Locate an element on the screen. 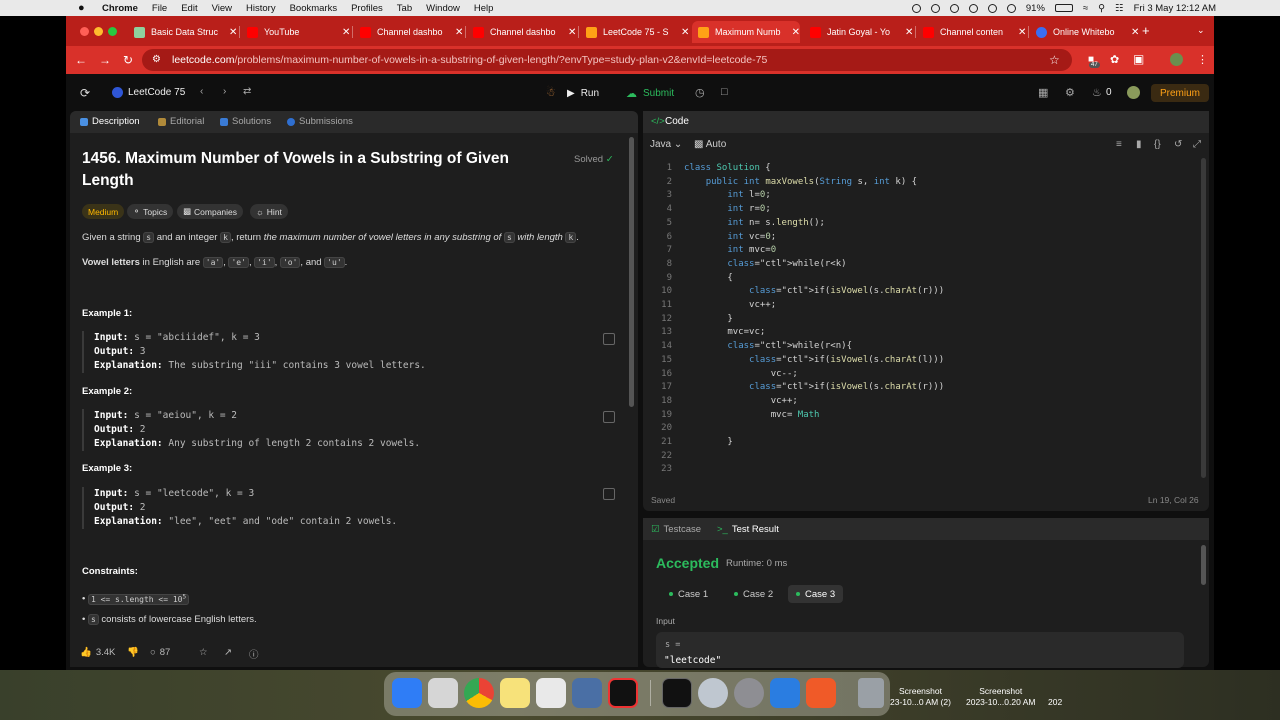  browser-tab: Channel dashbo ✕ is located at coordinates (409, 32).